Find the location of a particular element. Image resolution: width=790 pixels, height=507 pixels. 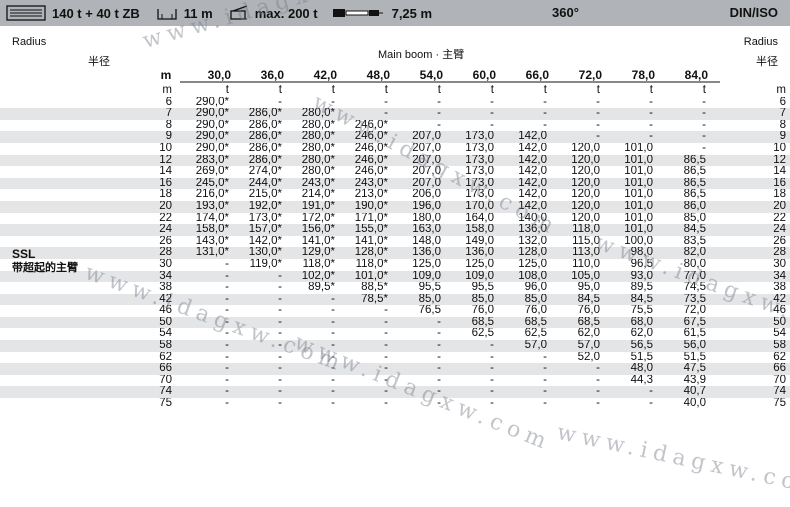

load-cell: 170,0 is located at coordinates (475, 206).